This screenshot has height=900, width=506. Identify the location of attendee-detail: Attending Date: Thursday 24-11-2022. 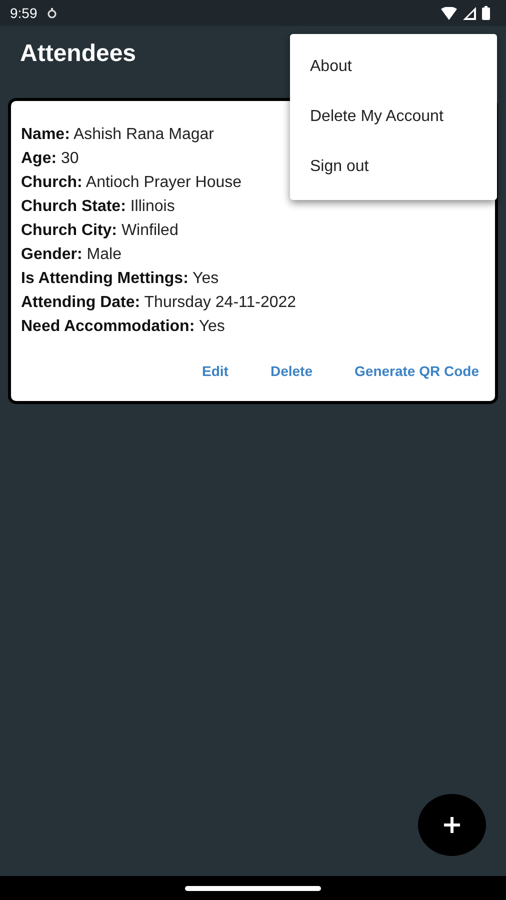
(158, 303).